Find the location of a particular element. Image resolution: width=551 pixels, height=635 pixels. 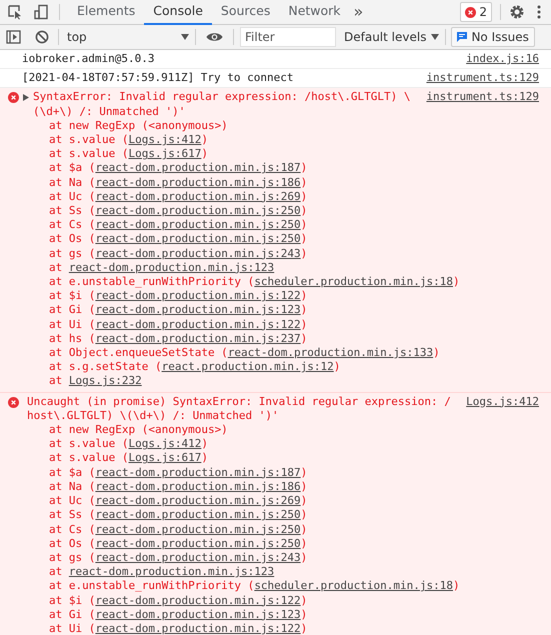

clear-console-icon is located at coordinates (42, 37).